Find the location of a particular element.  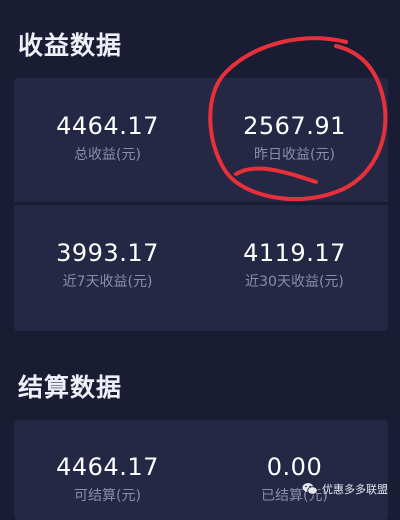

row-divider is located at coordinates (201, 203).